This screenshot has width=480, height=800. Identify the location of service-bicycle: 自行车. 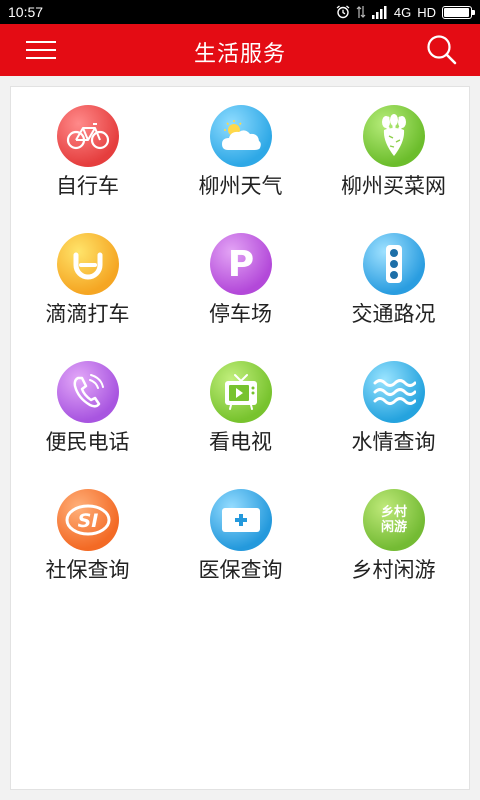
(87, 151).